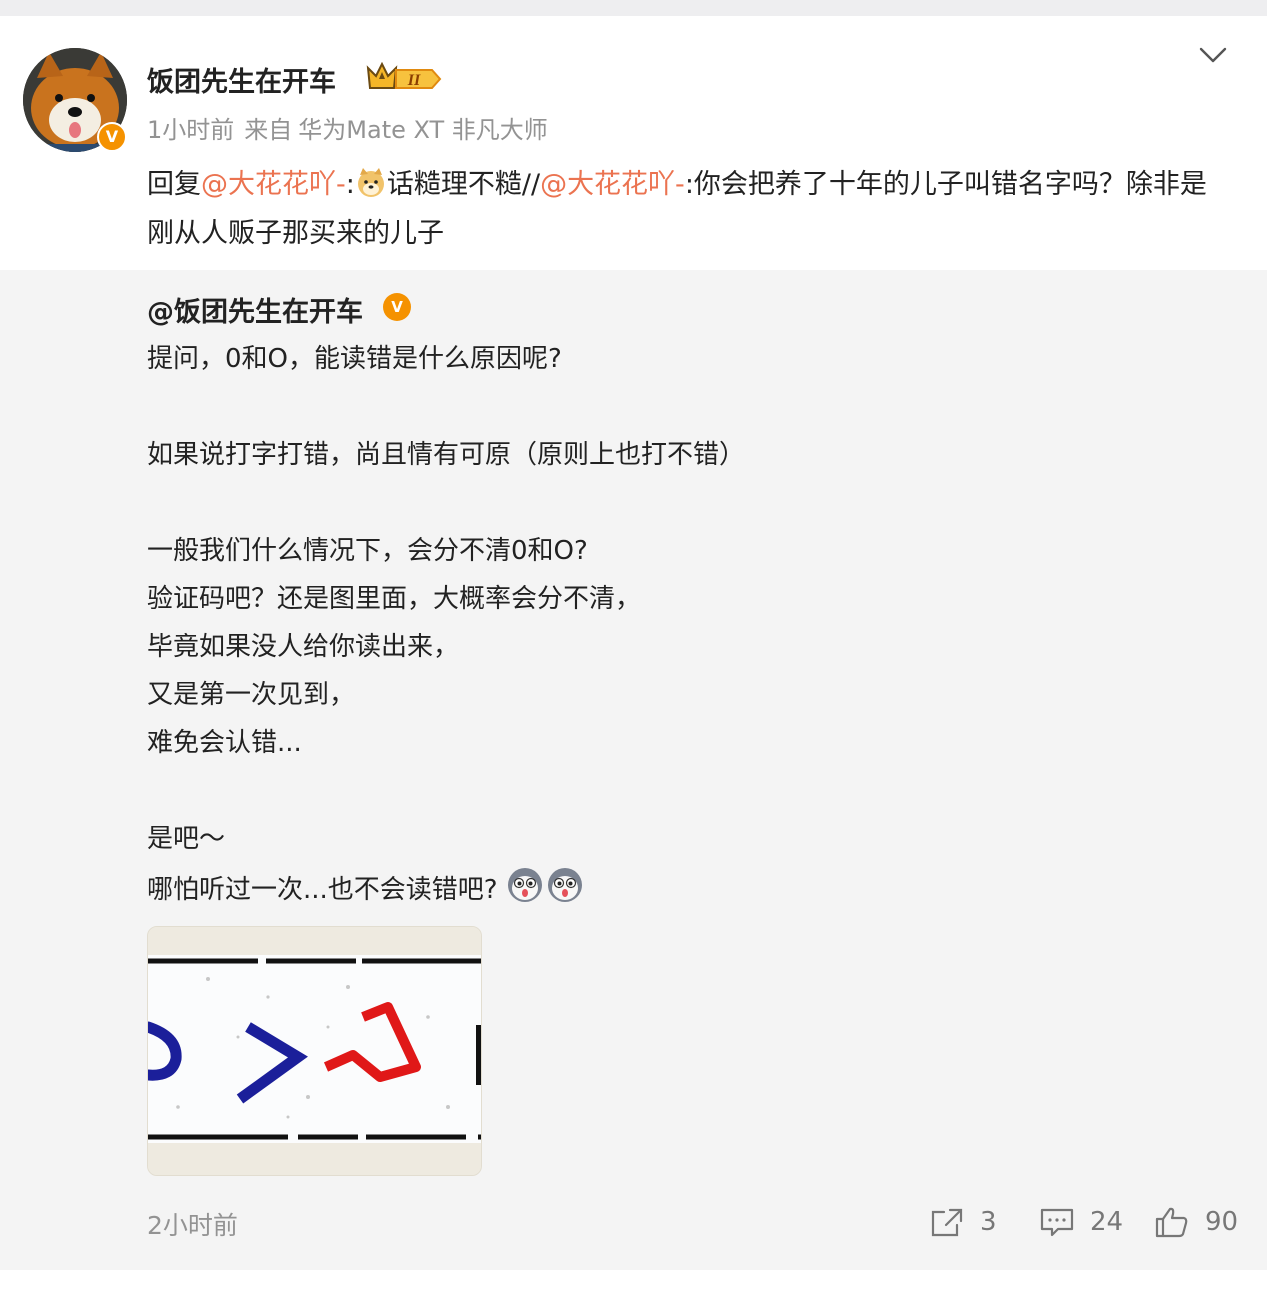 The width and height of the screenshot is (1267, 1309). Describe the element at coordinates (1081, 1222) in the screenshot. I see `comment-button: 24` at that location.